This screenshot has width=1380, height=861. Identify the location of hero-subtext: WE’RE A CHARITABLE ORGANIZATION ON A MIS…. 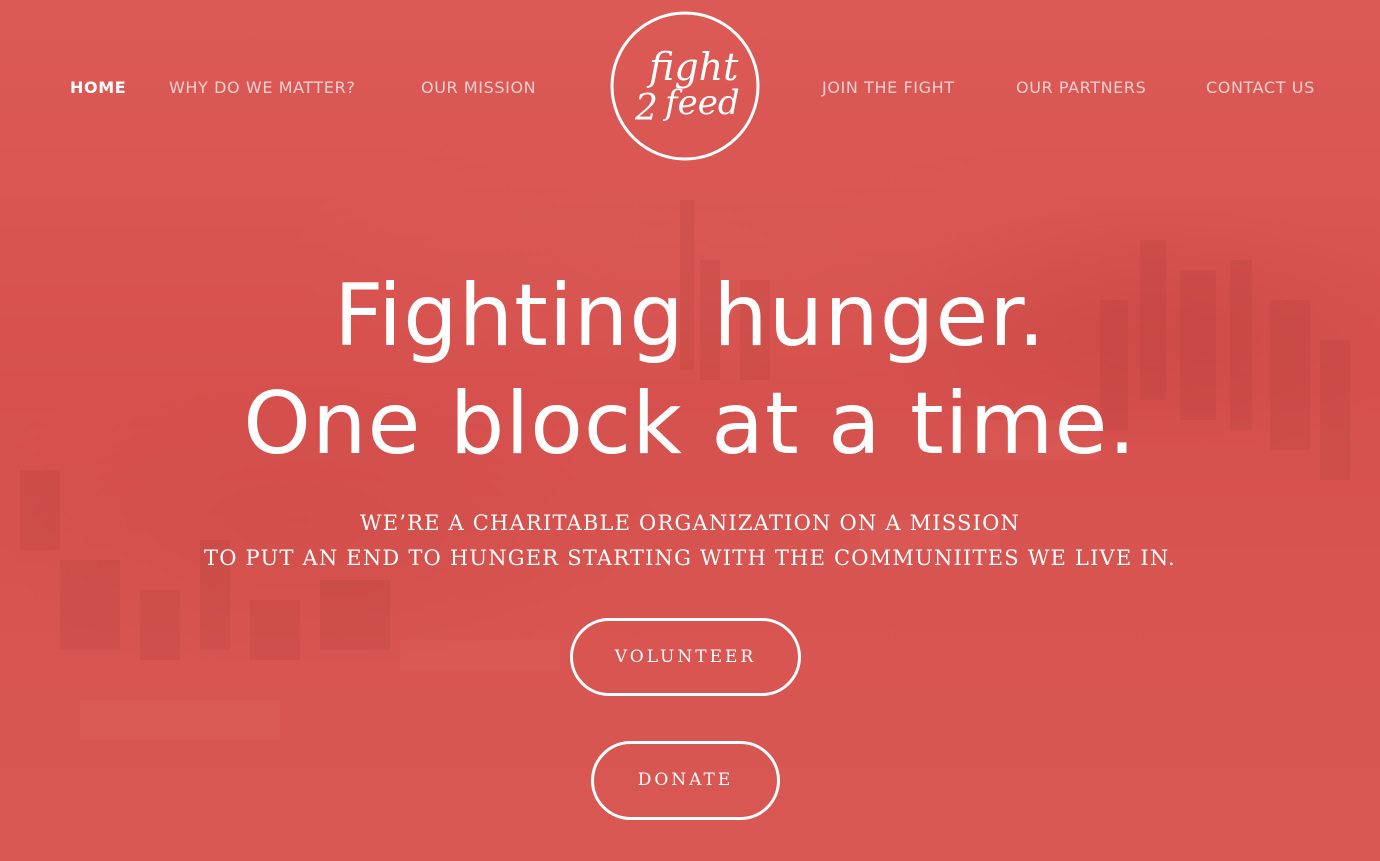
(690, 541).